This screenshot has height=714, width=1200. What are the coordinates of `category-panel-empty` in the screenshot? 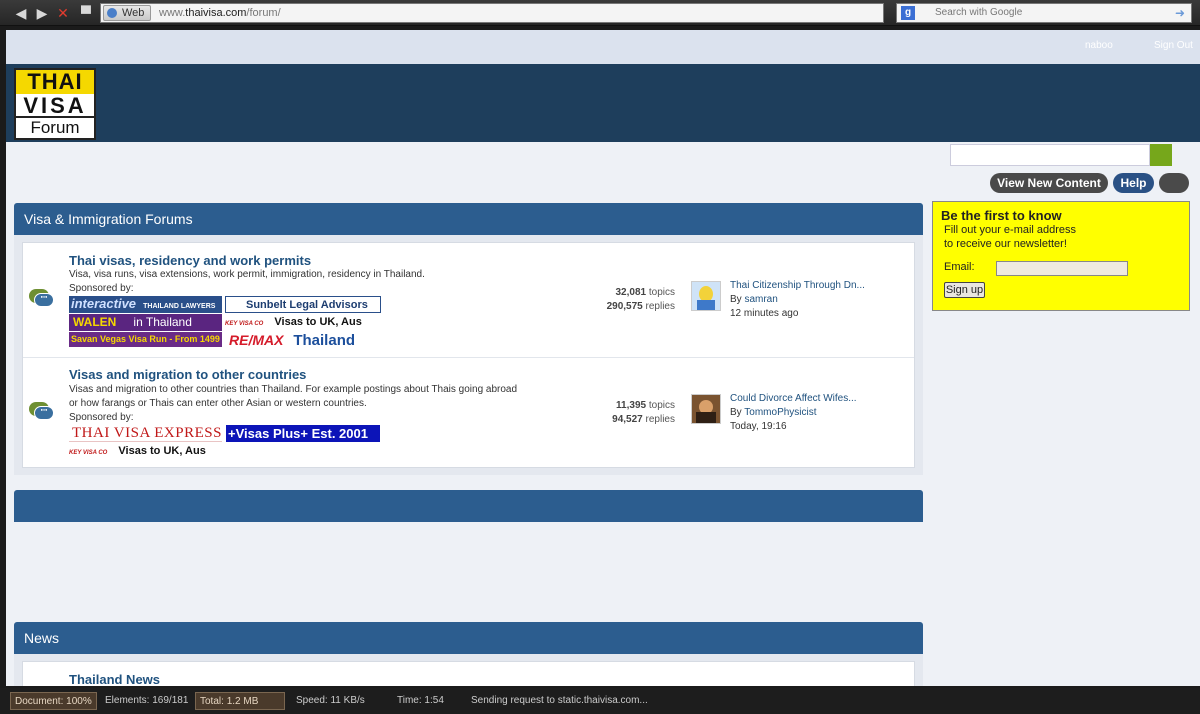 It's located at (468, 571).